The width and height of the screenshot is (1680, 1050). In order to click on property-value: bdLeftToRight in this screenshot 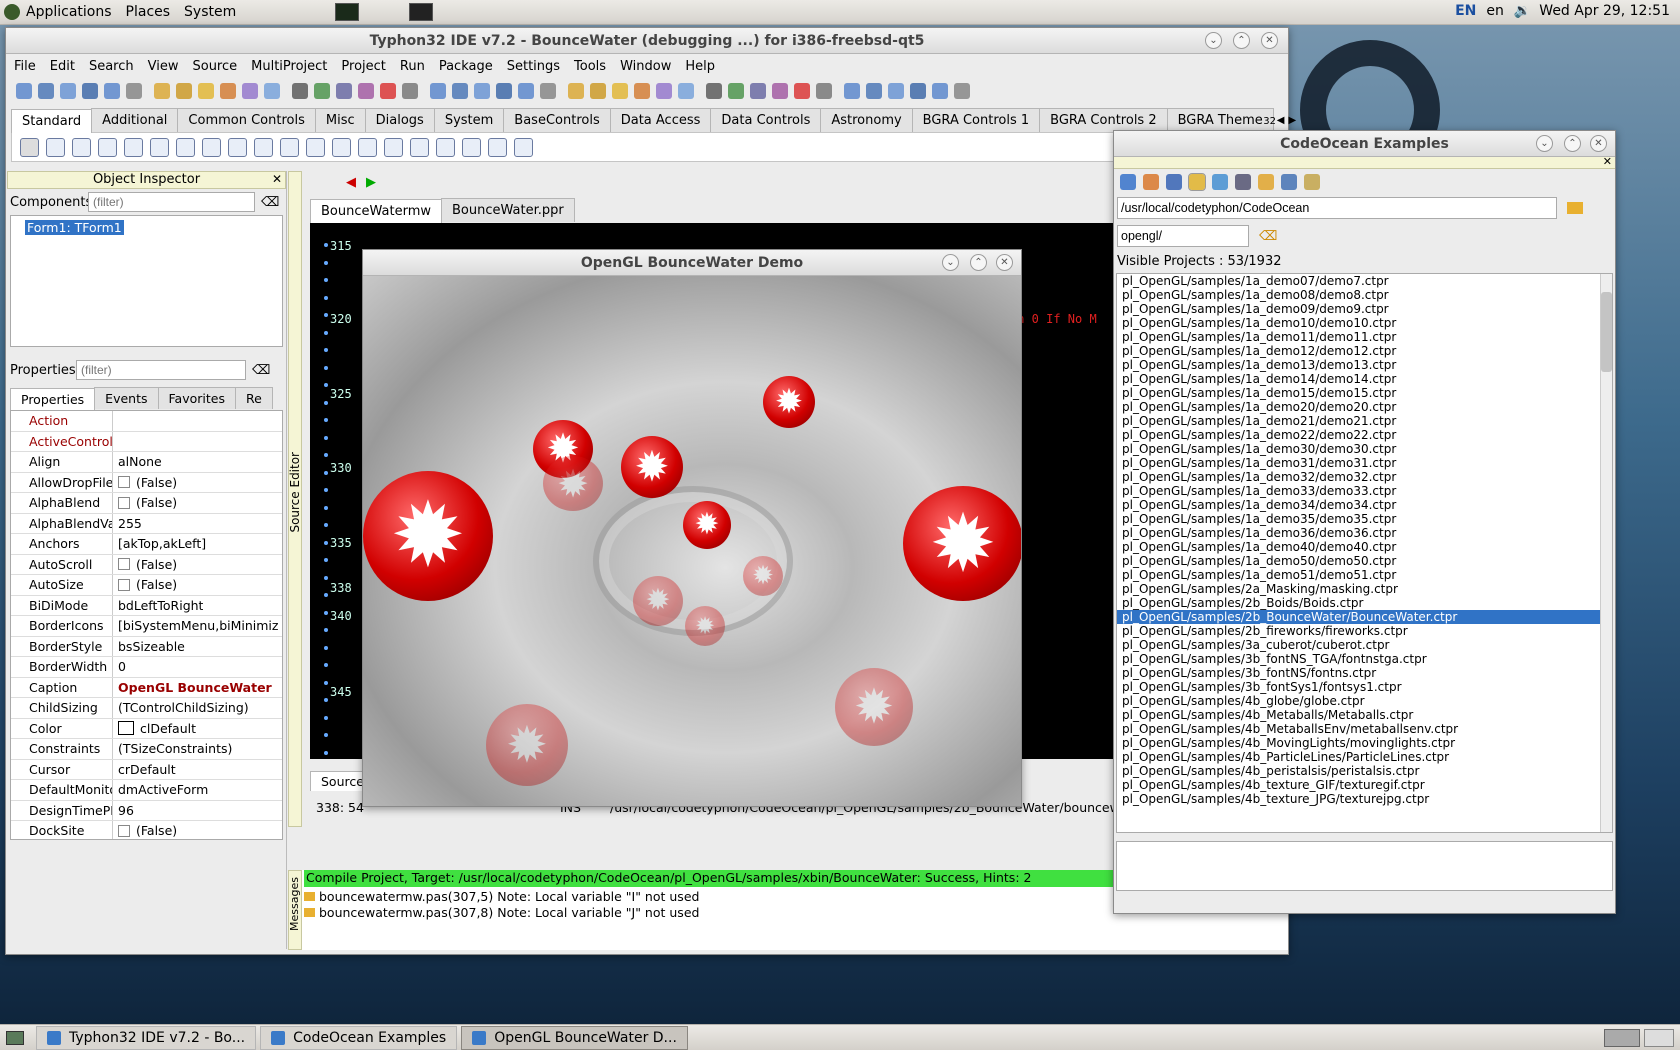, I will do `click(158, 605)`.